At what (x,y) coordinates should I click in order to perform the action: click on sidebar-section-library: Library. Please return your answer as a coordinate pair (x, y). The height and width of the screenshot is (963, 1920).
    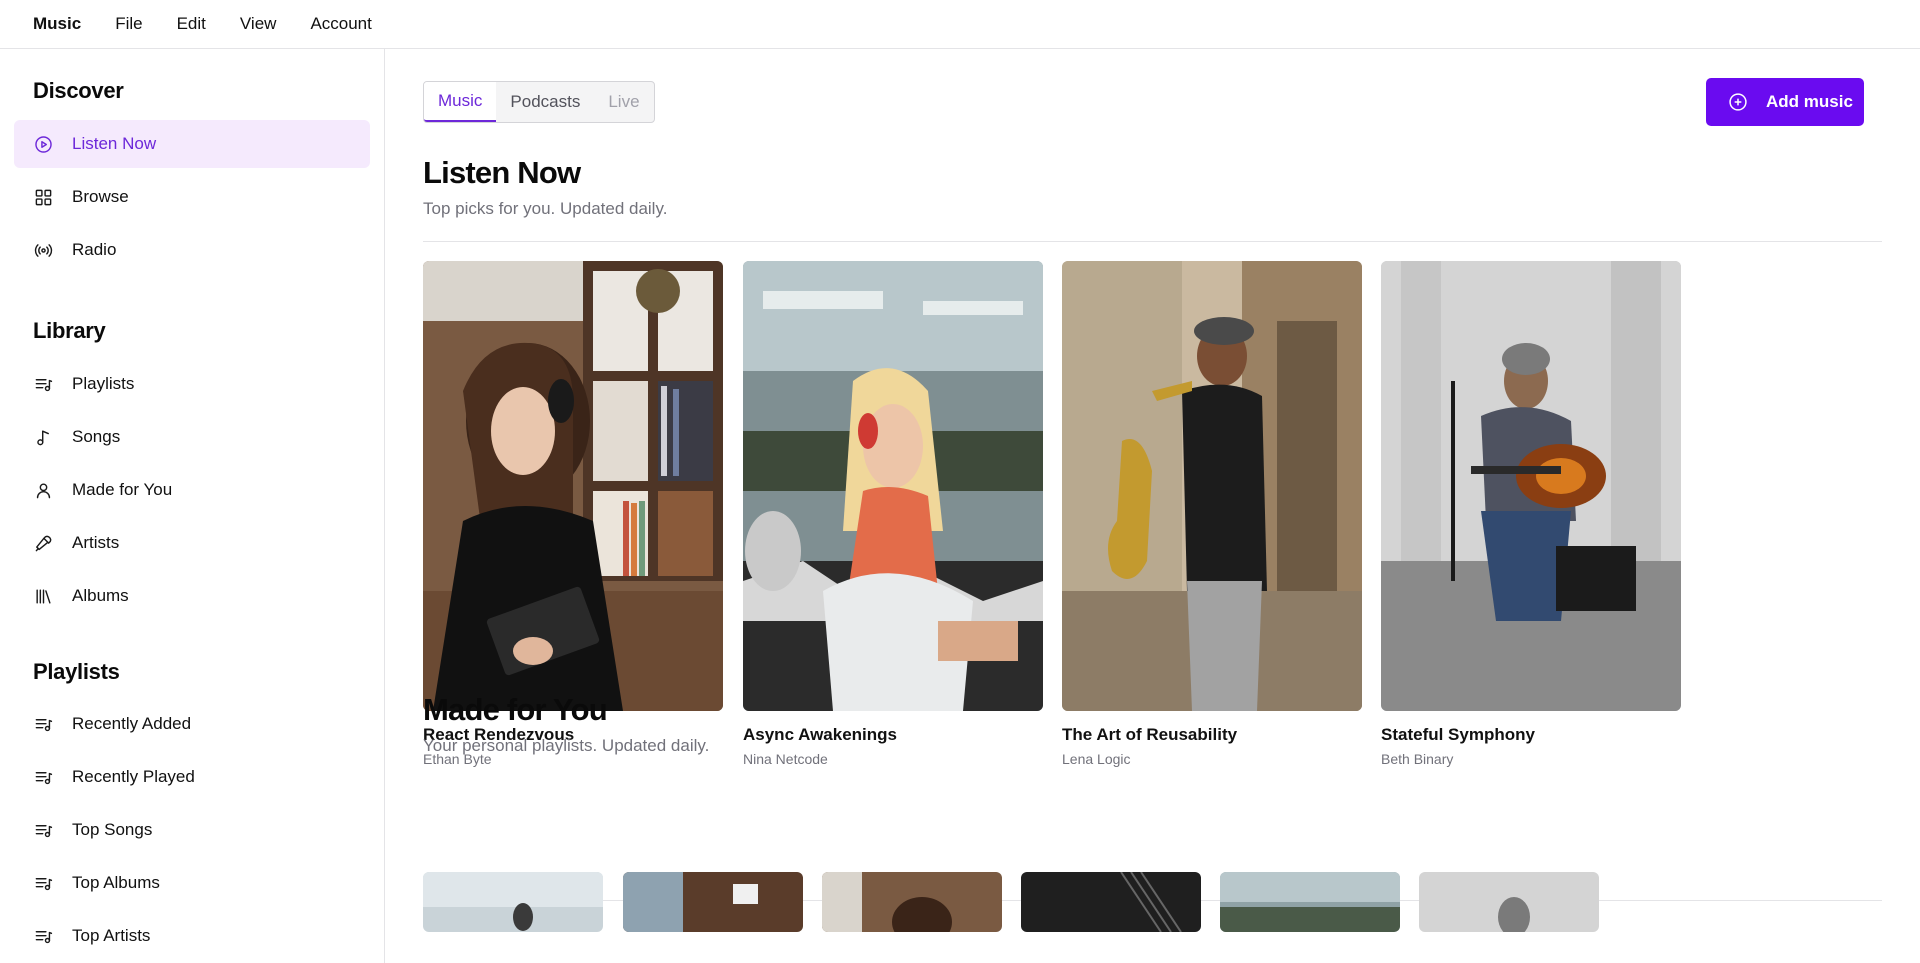
    Looking at the image, I should click on (69, 330).